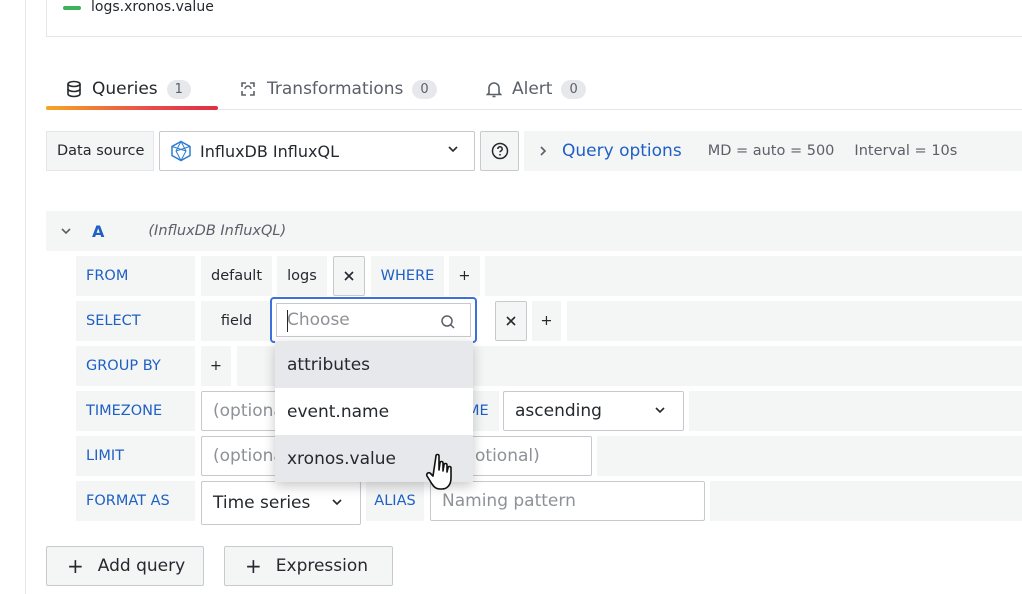 The image size is (1022, 594). Describe the element at coordinates (262, 503) in the screenshot. I see `format-as-value: Time series` at that location.